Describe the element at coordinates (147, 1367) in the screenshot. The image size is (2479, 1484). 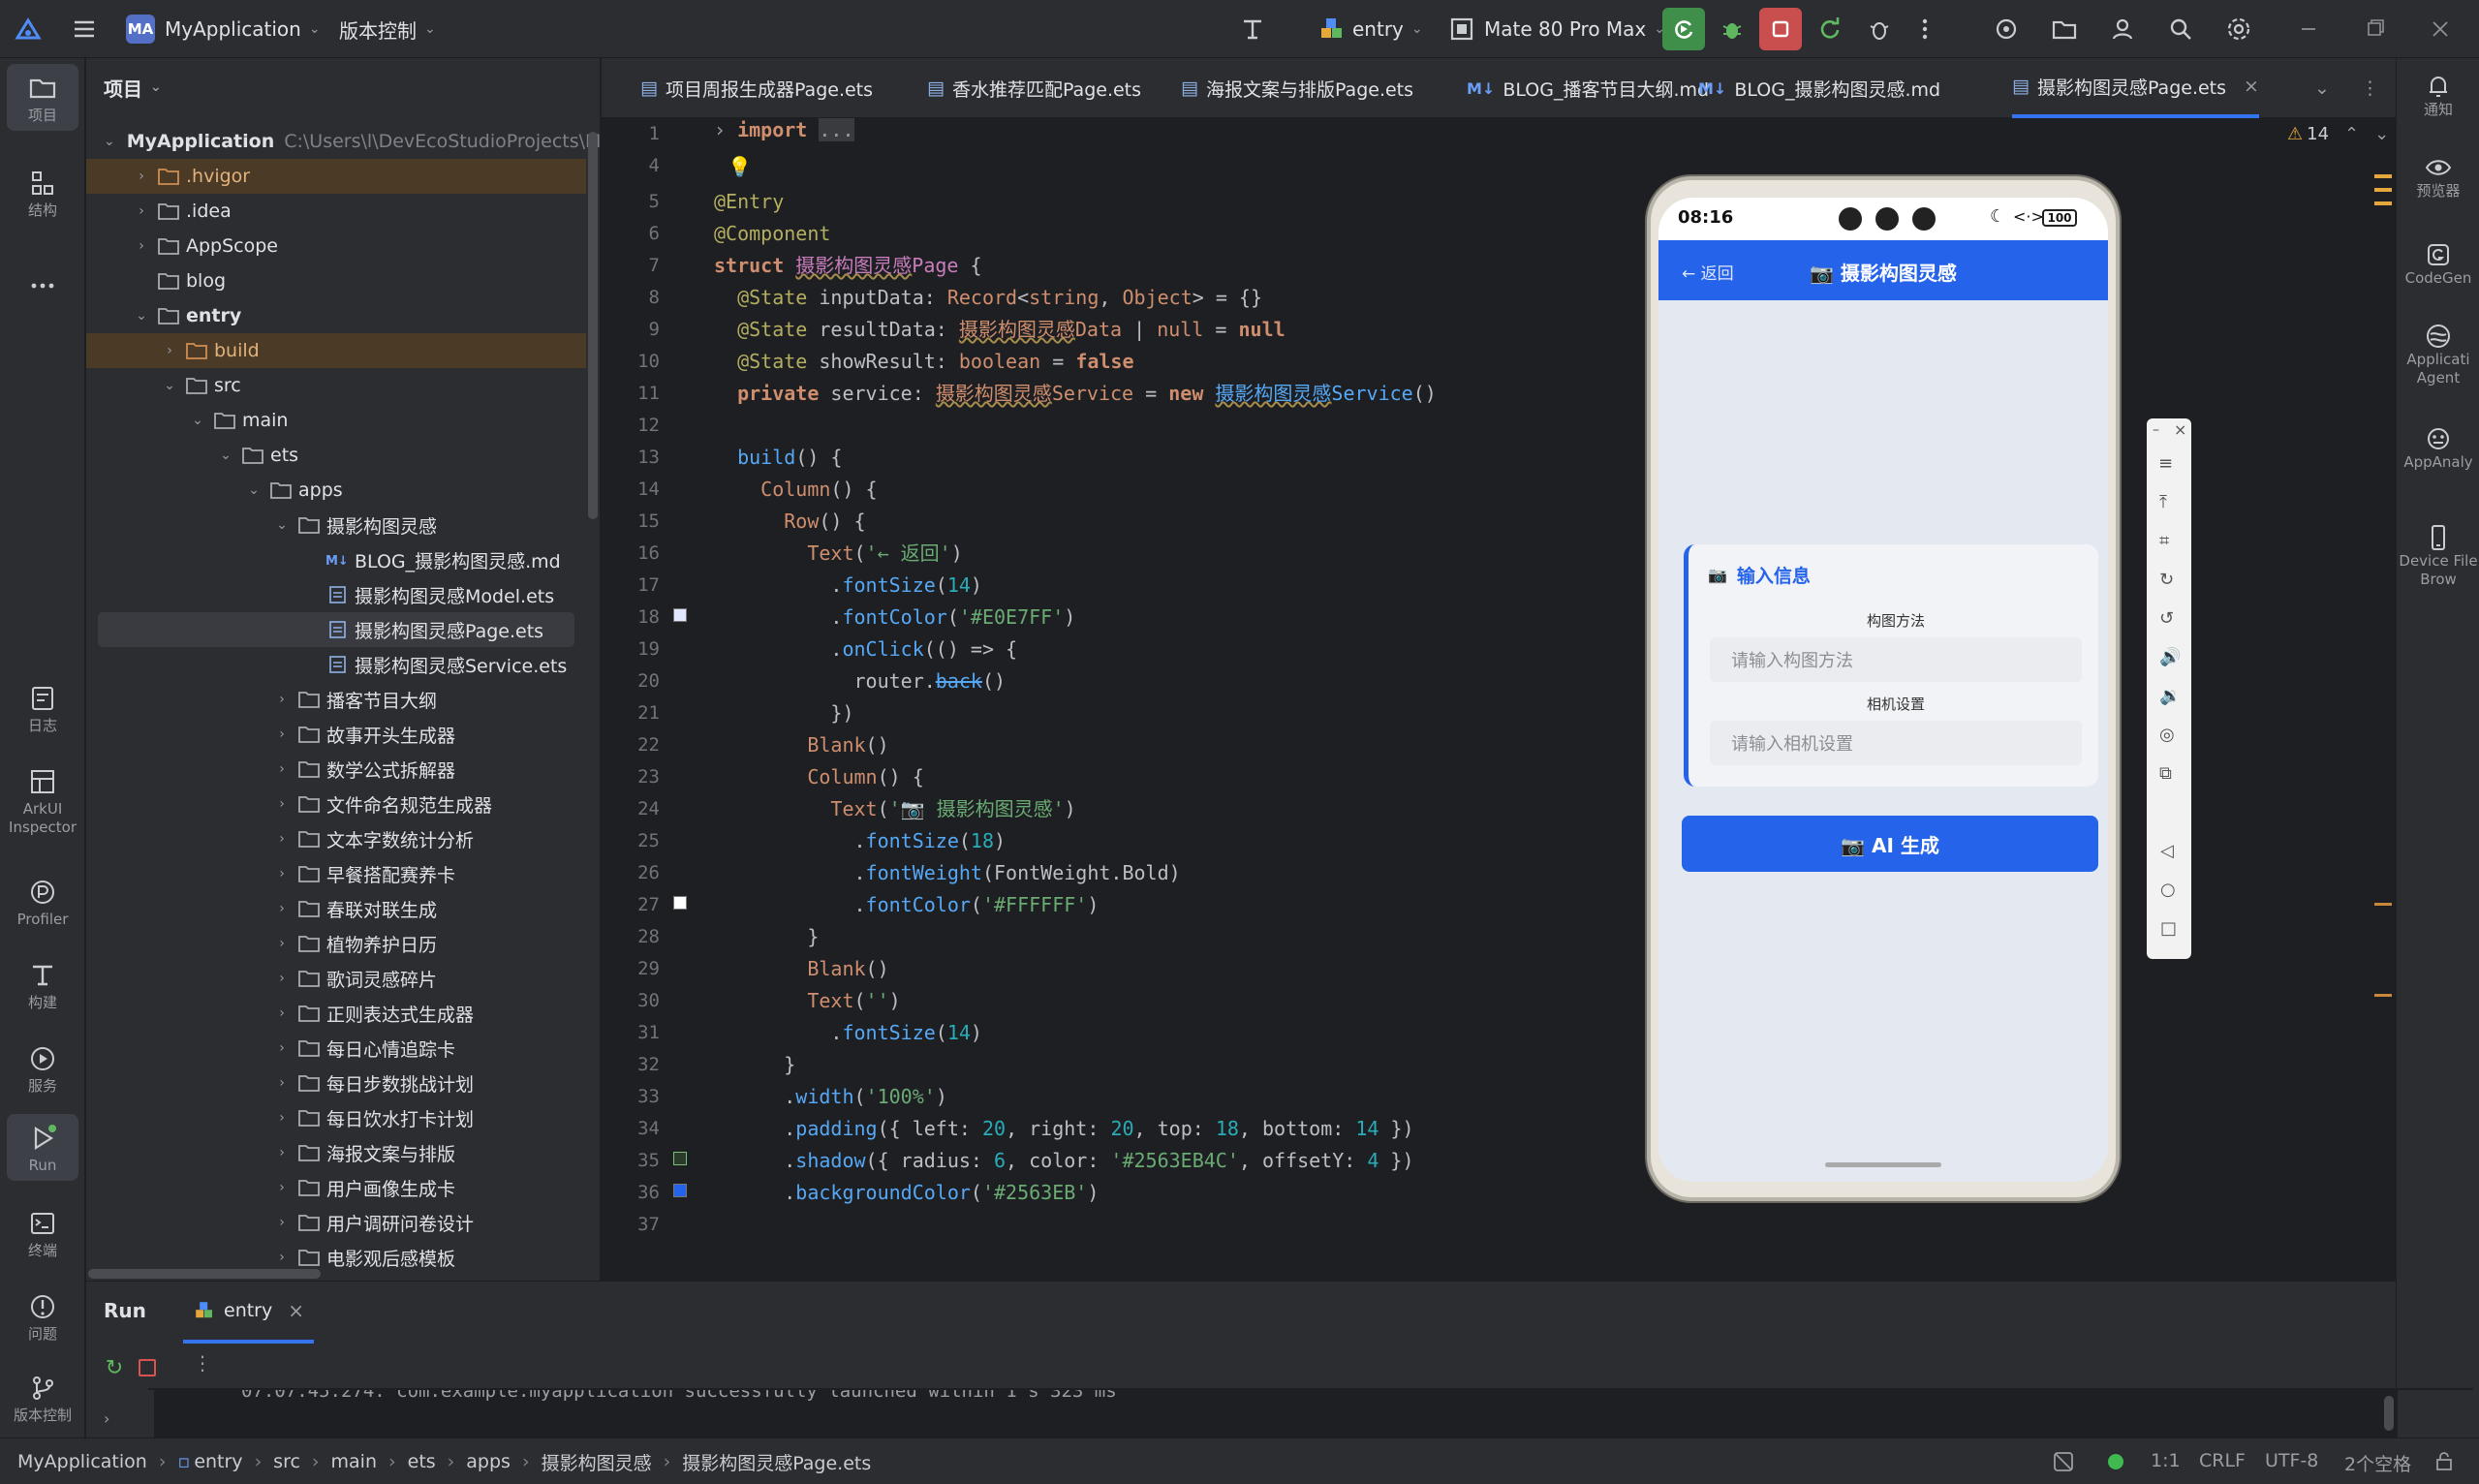
I see `stop-icon` at that location.